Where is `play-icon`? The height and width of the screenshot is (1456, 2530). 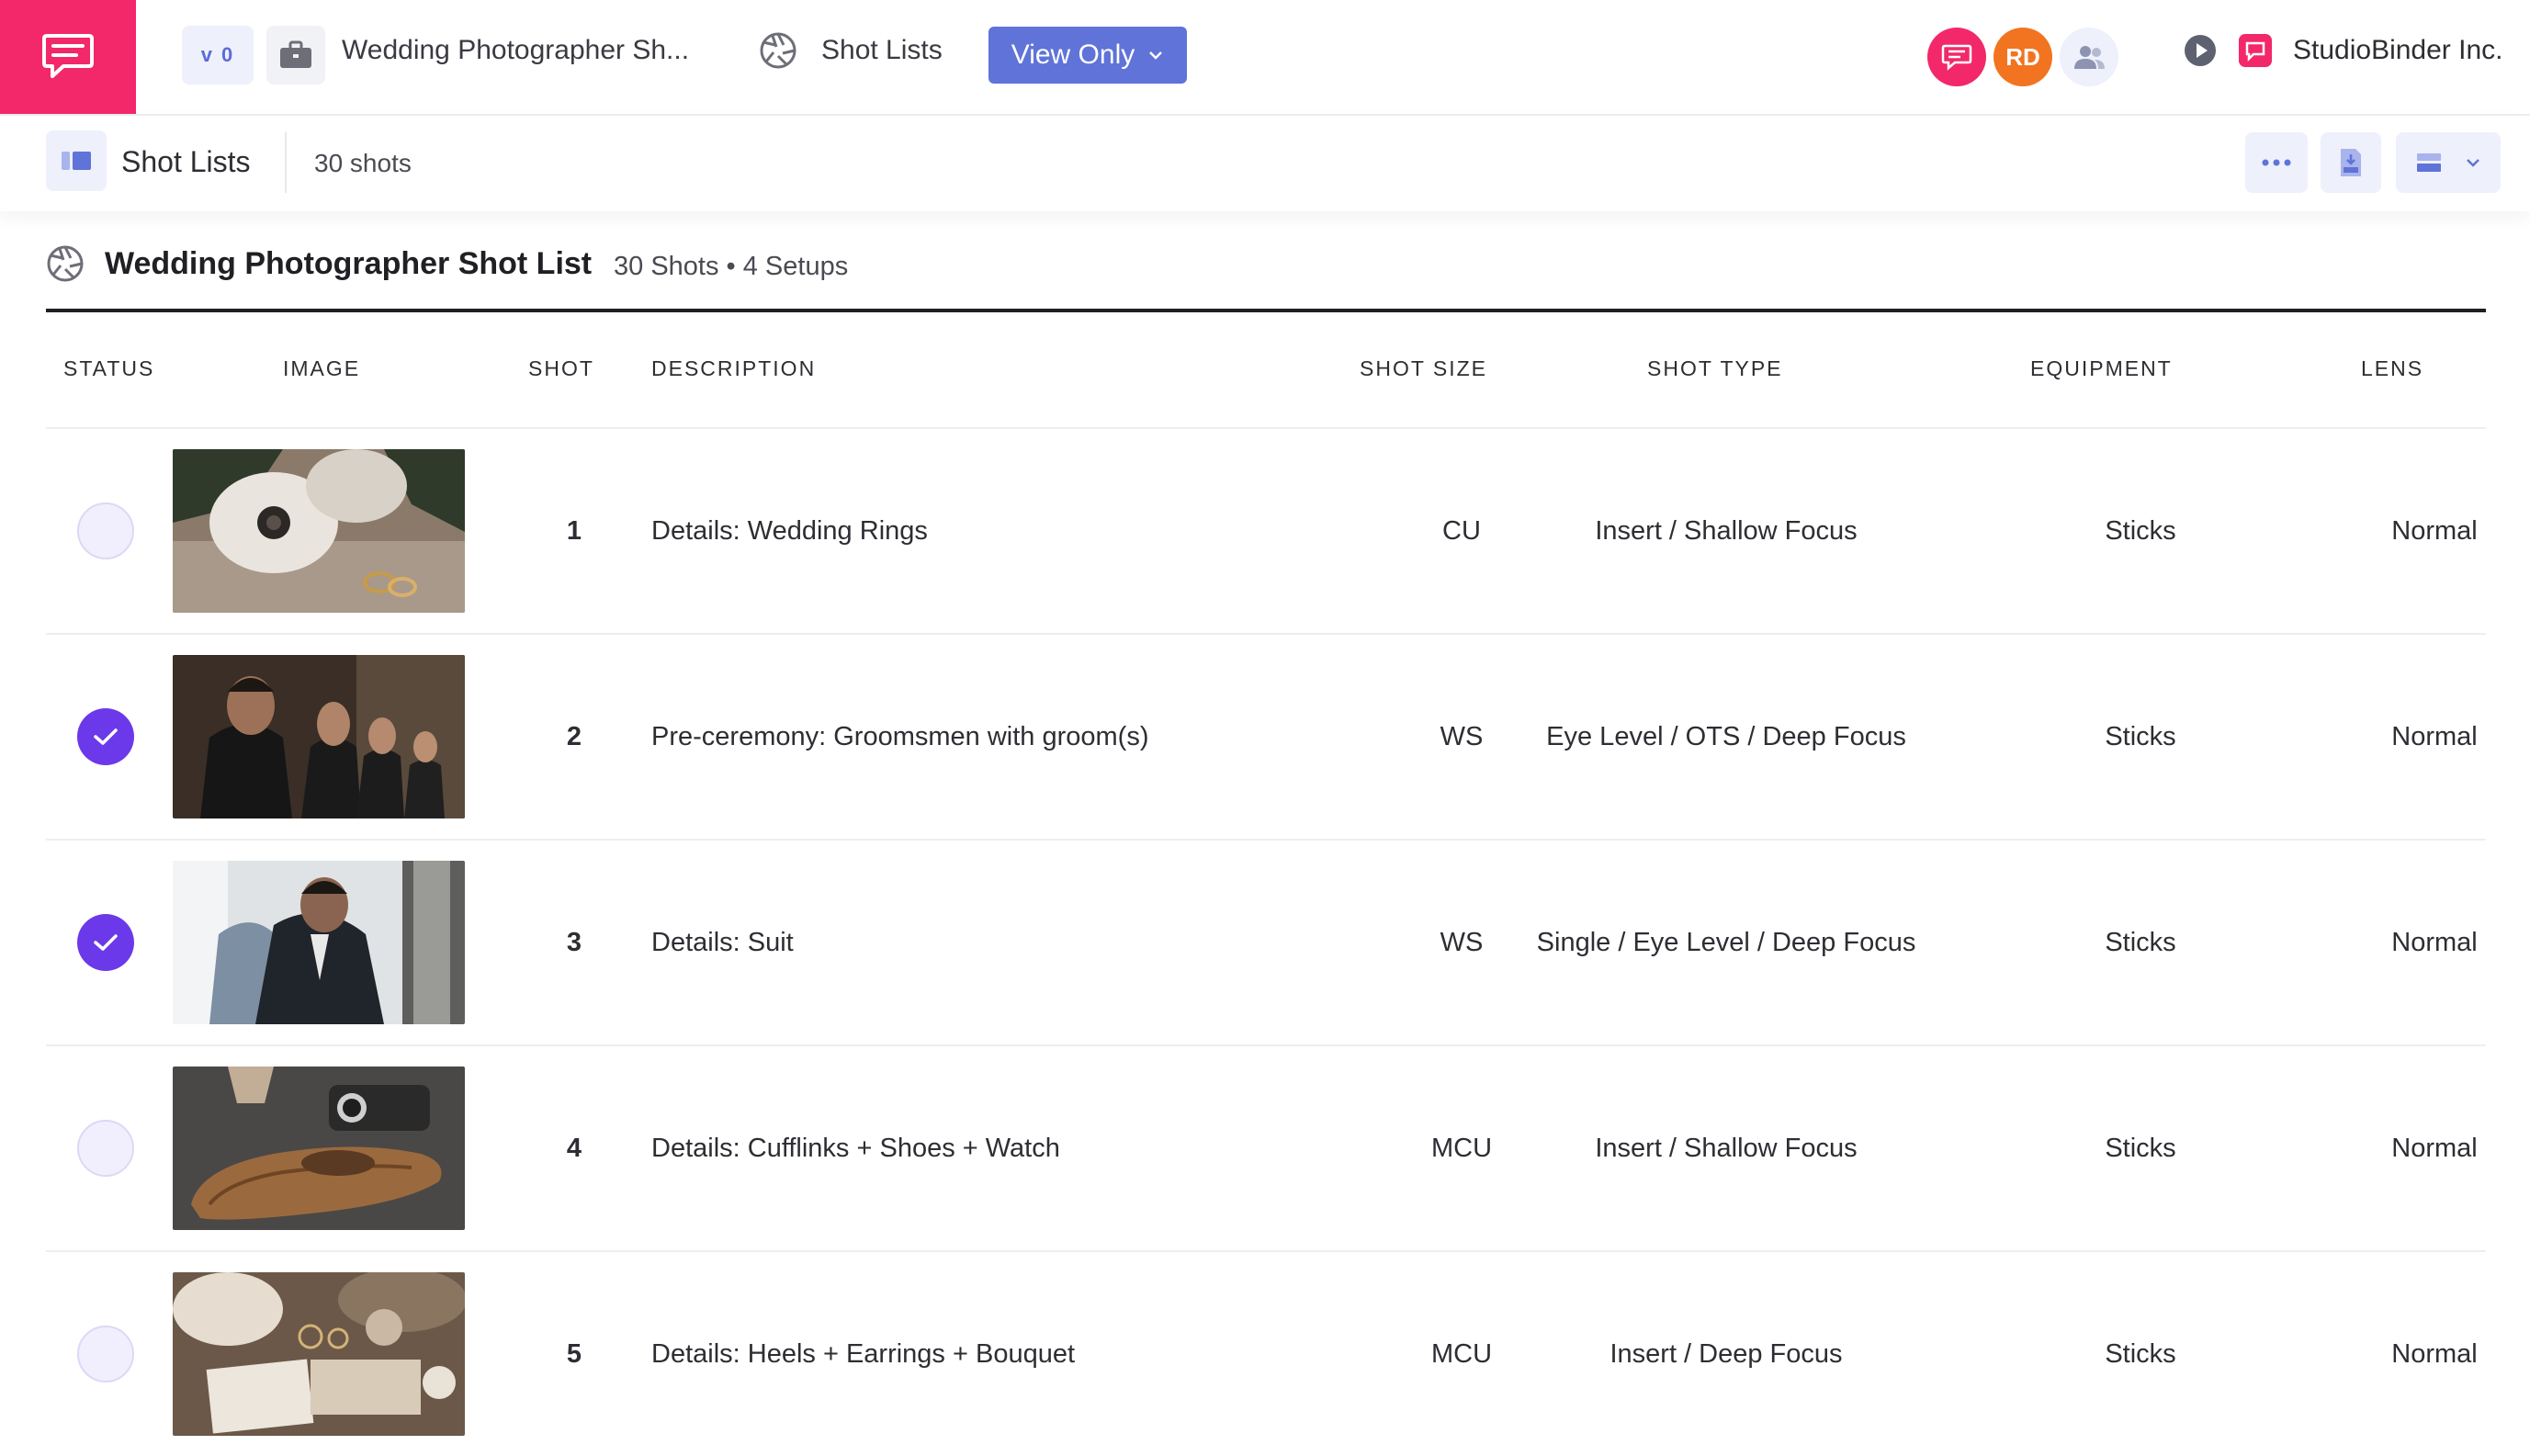
play-icon is located at coordinates (2200, 50).